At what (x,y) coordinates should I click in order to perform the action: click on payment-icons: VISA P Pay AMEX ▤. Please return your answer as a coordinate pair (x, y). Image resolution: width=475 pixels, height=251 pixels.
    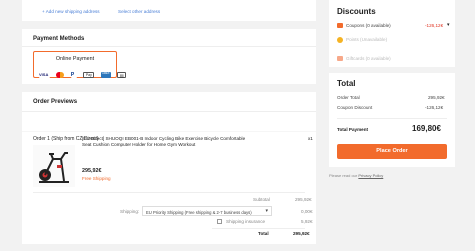
    Looking at the image, I should click on (83, 75).